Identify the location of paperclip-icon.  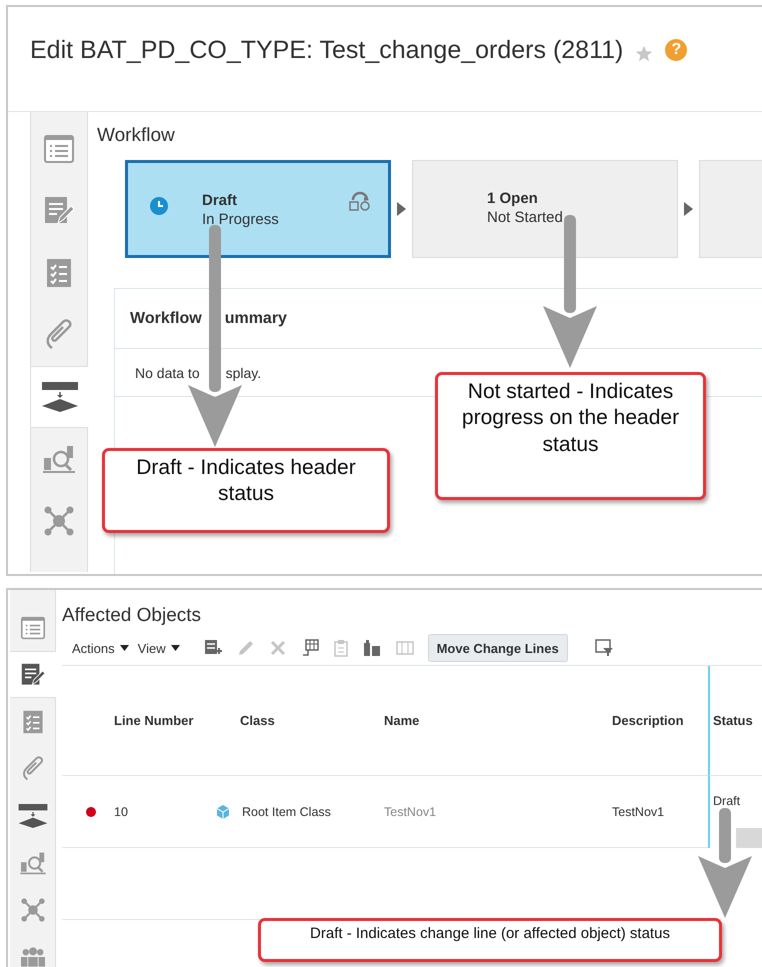
(59, 335).